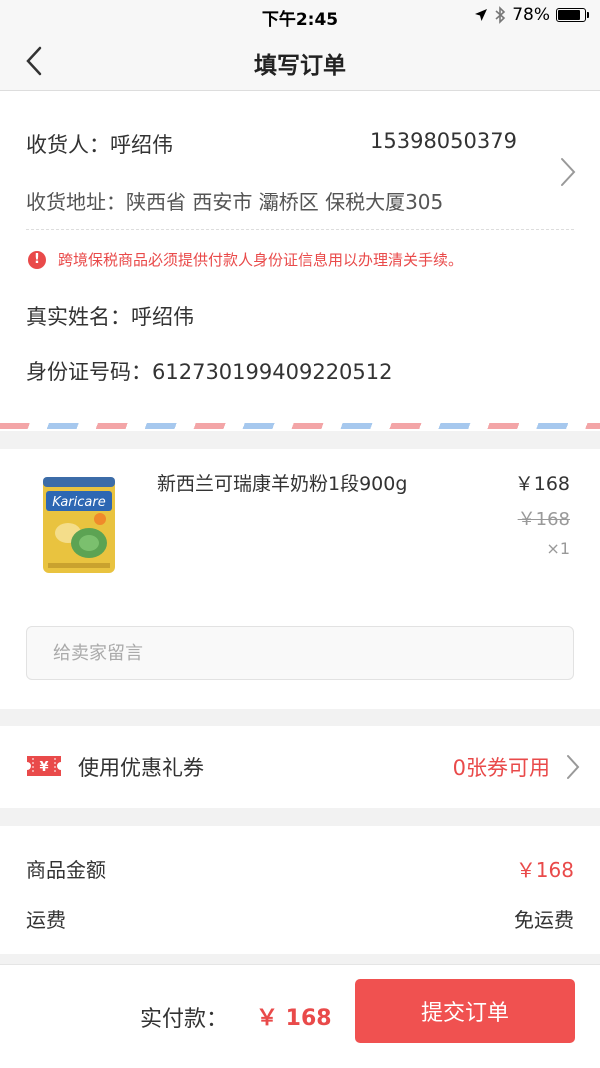 The height and width of the screenshot is (1068, 600). Describe the element at coordinates (300, 16) in the screenshot. I see `status-bar: 下午2:45 78%` at that location.